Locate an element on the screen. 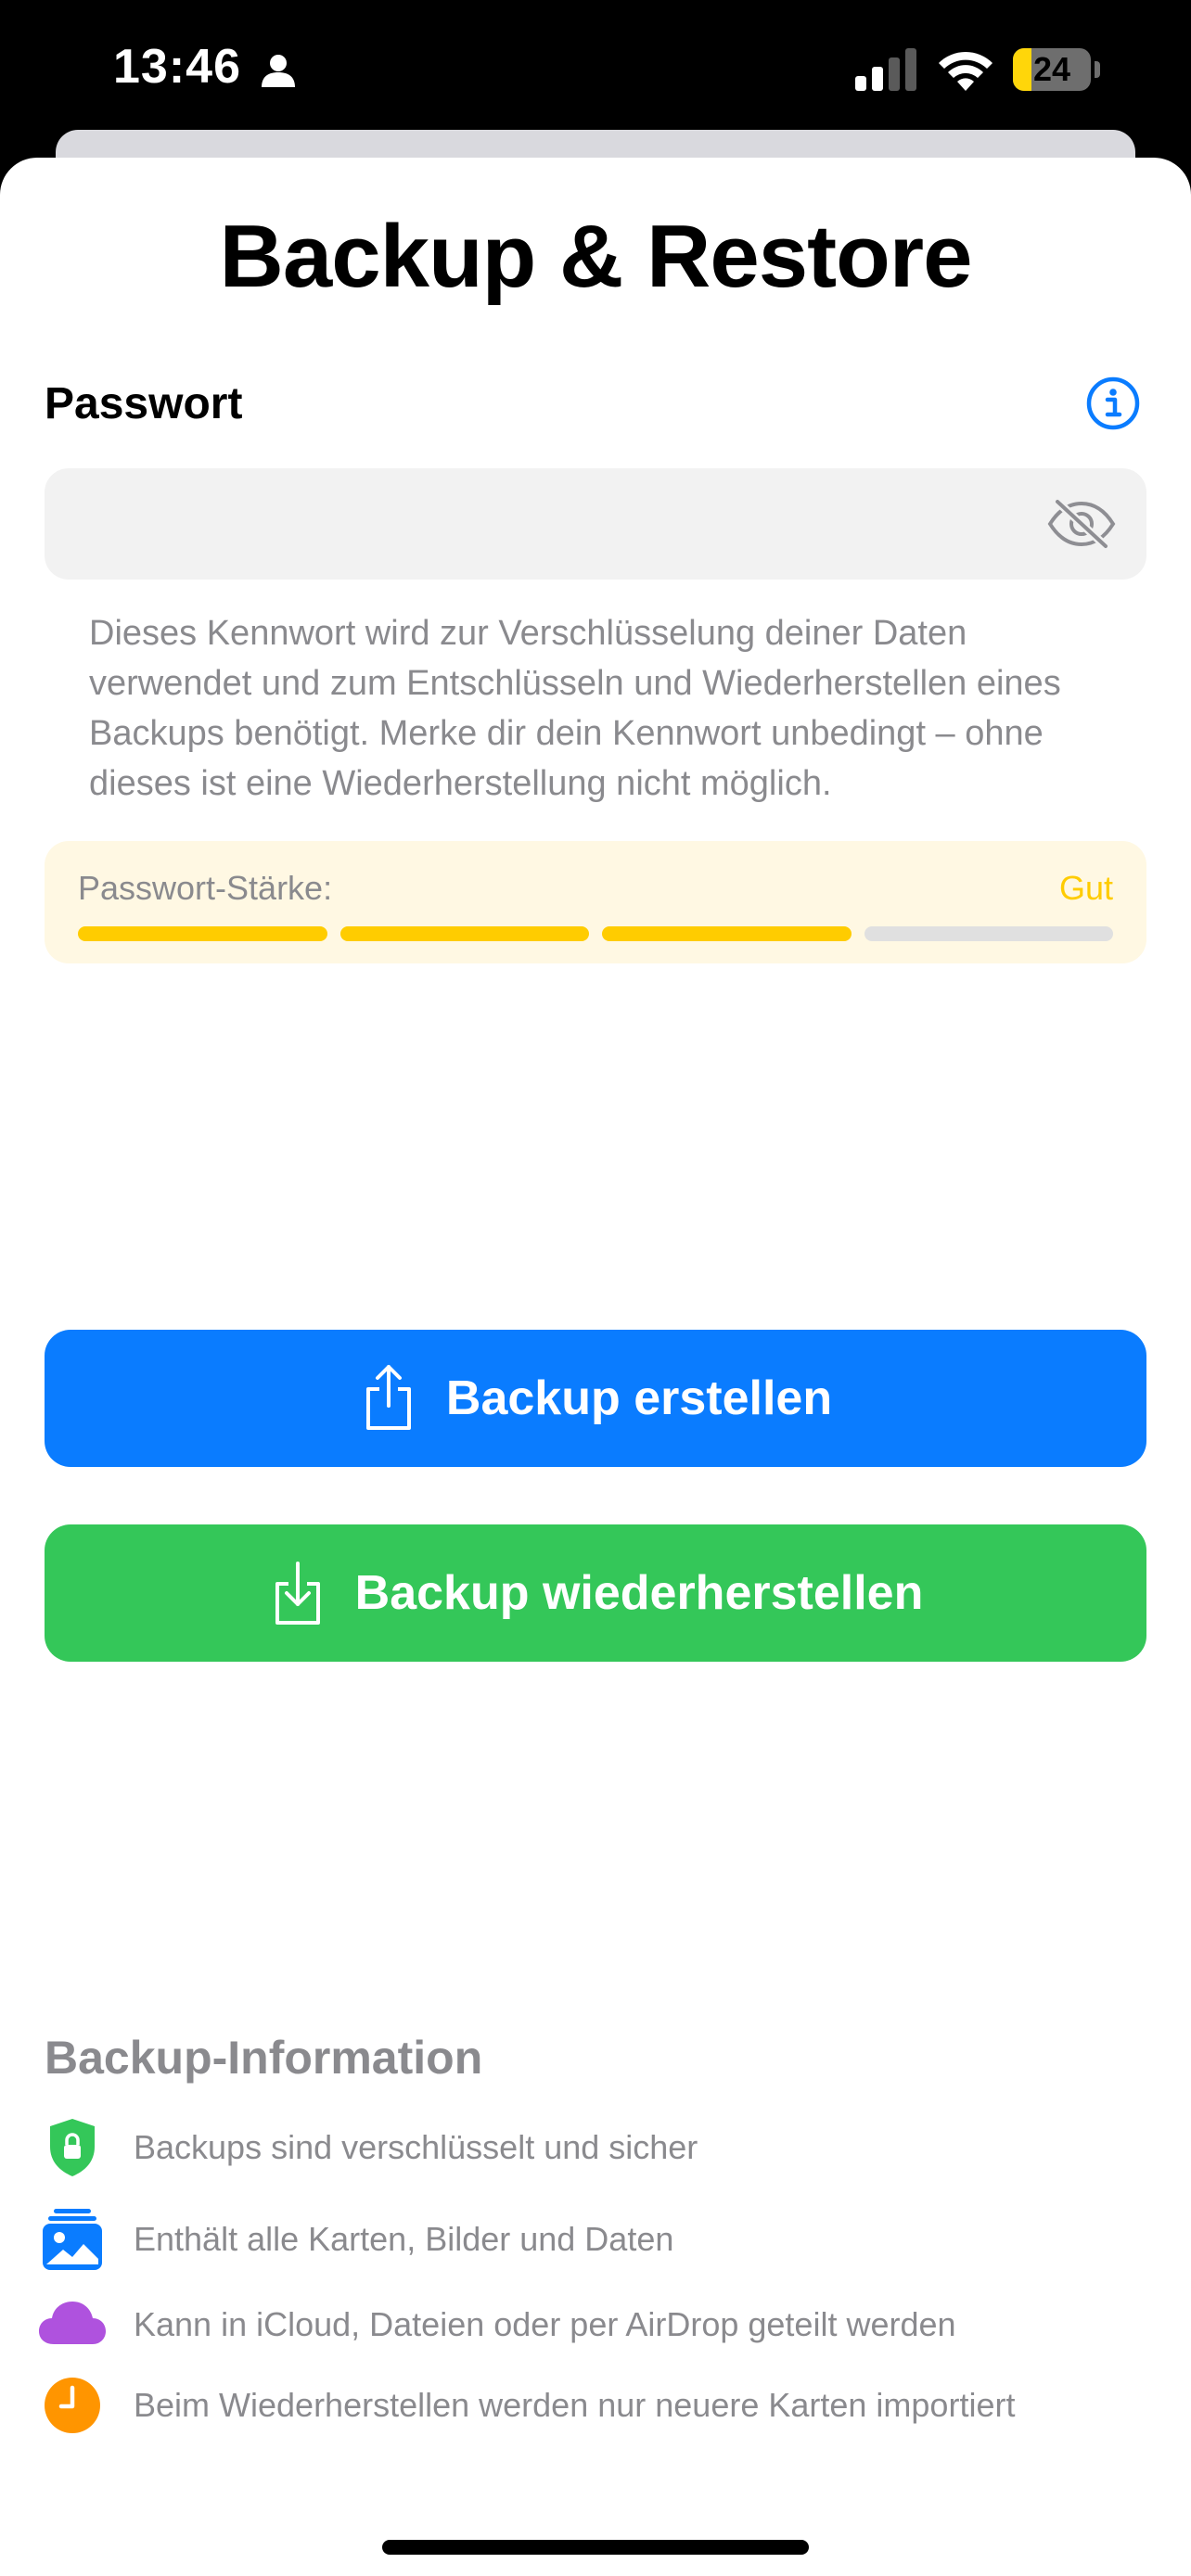  cloud-icon is located at coordinates (72, 2323).